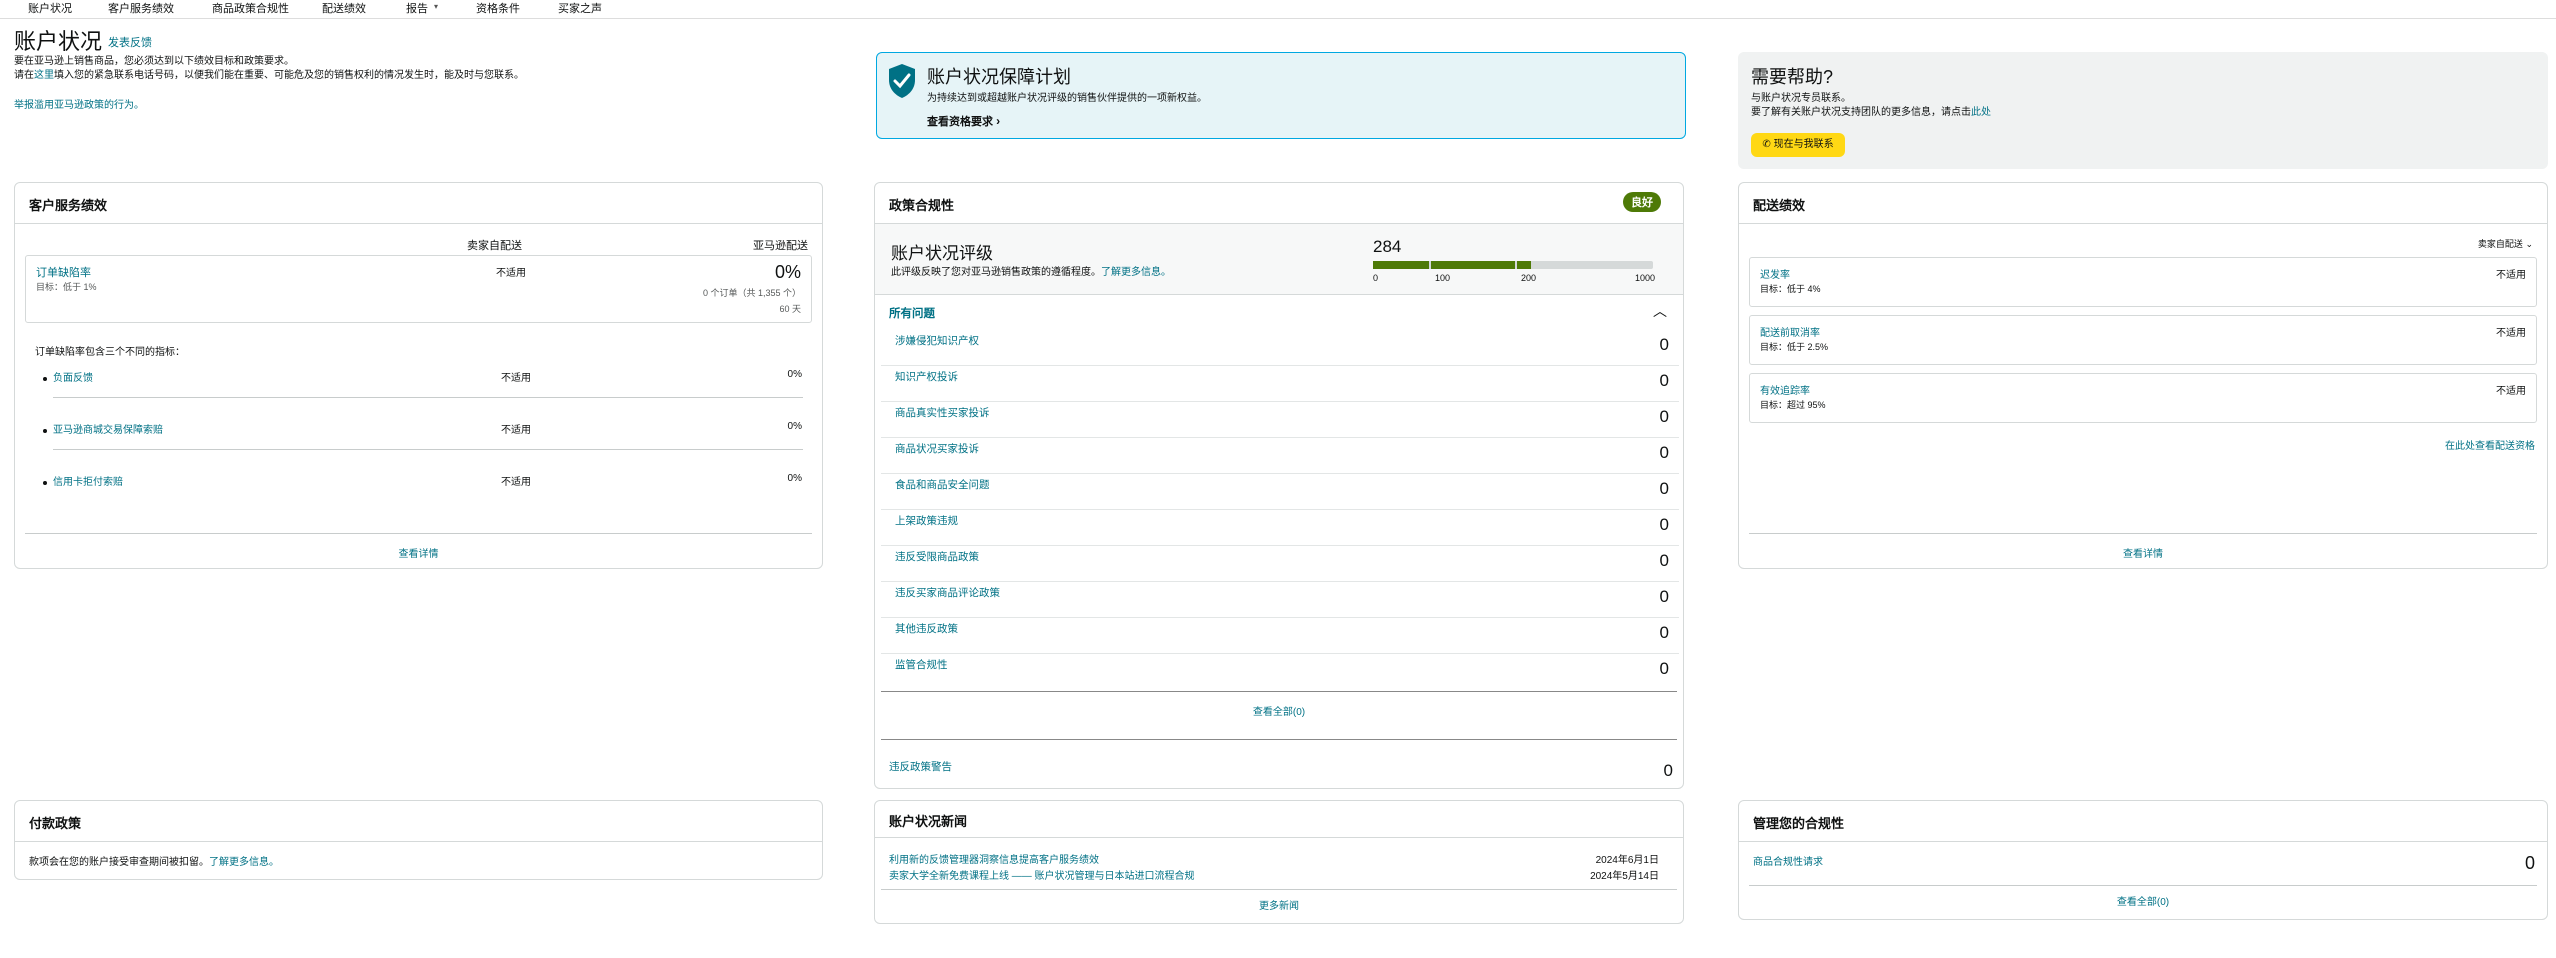 Image resolution: width=2556 pixels, height=958 pixels. Describe the element at coordinates (418, 552) in the screenshot. I see `cs-details-link: 查看详情` at that location.